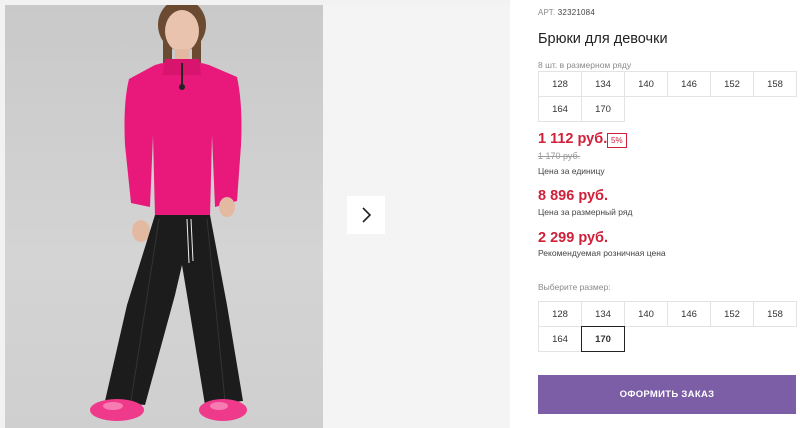 The height and width of the screenshot is (428, 800). I want to click on product-title: Брюки для девочки, so click(603, 39).